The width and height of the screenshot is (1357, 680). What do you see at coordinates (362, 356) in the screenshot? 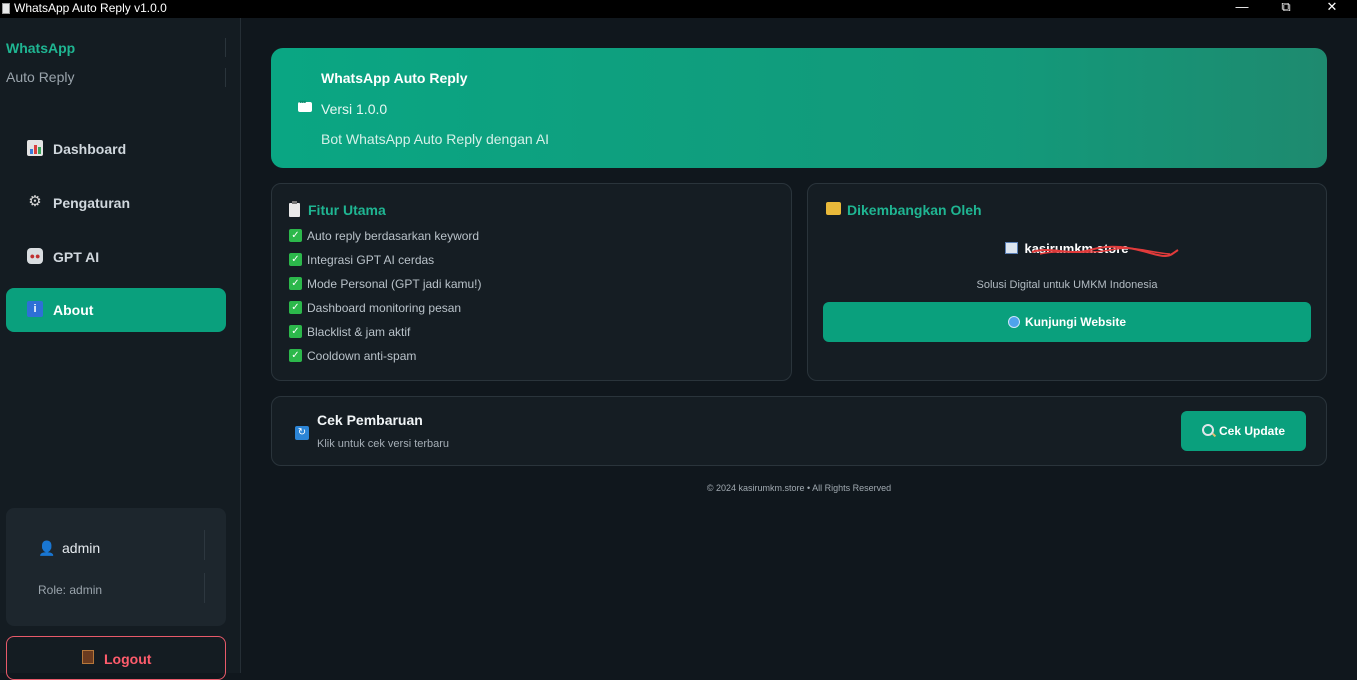
I see `feature-text: Cooldown anti-spam` at bounding box center [362, 356].